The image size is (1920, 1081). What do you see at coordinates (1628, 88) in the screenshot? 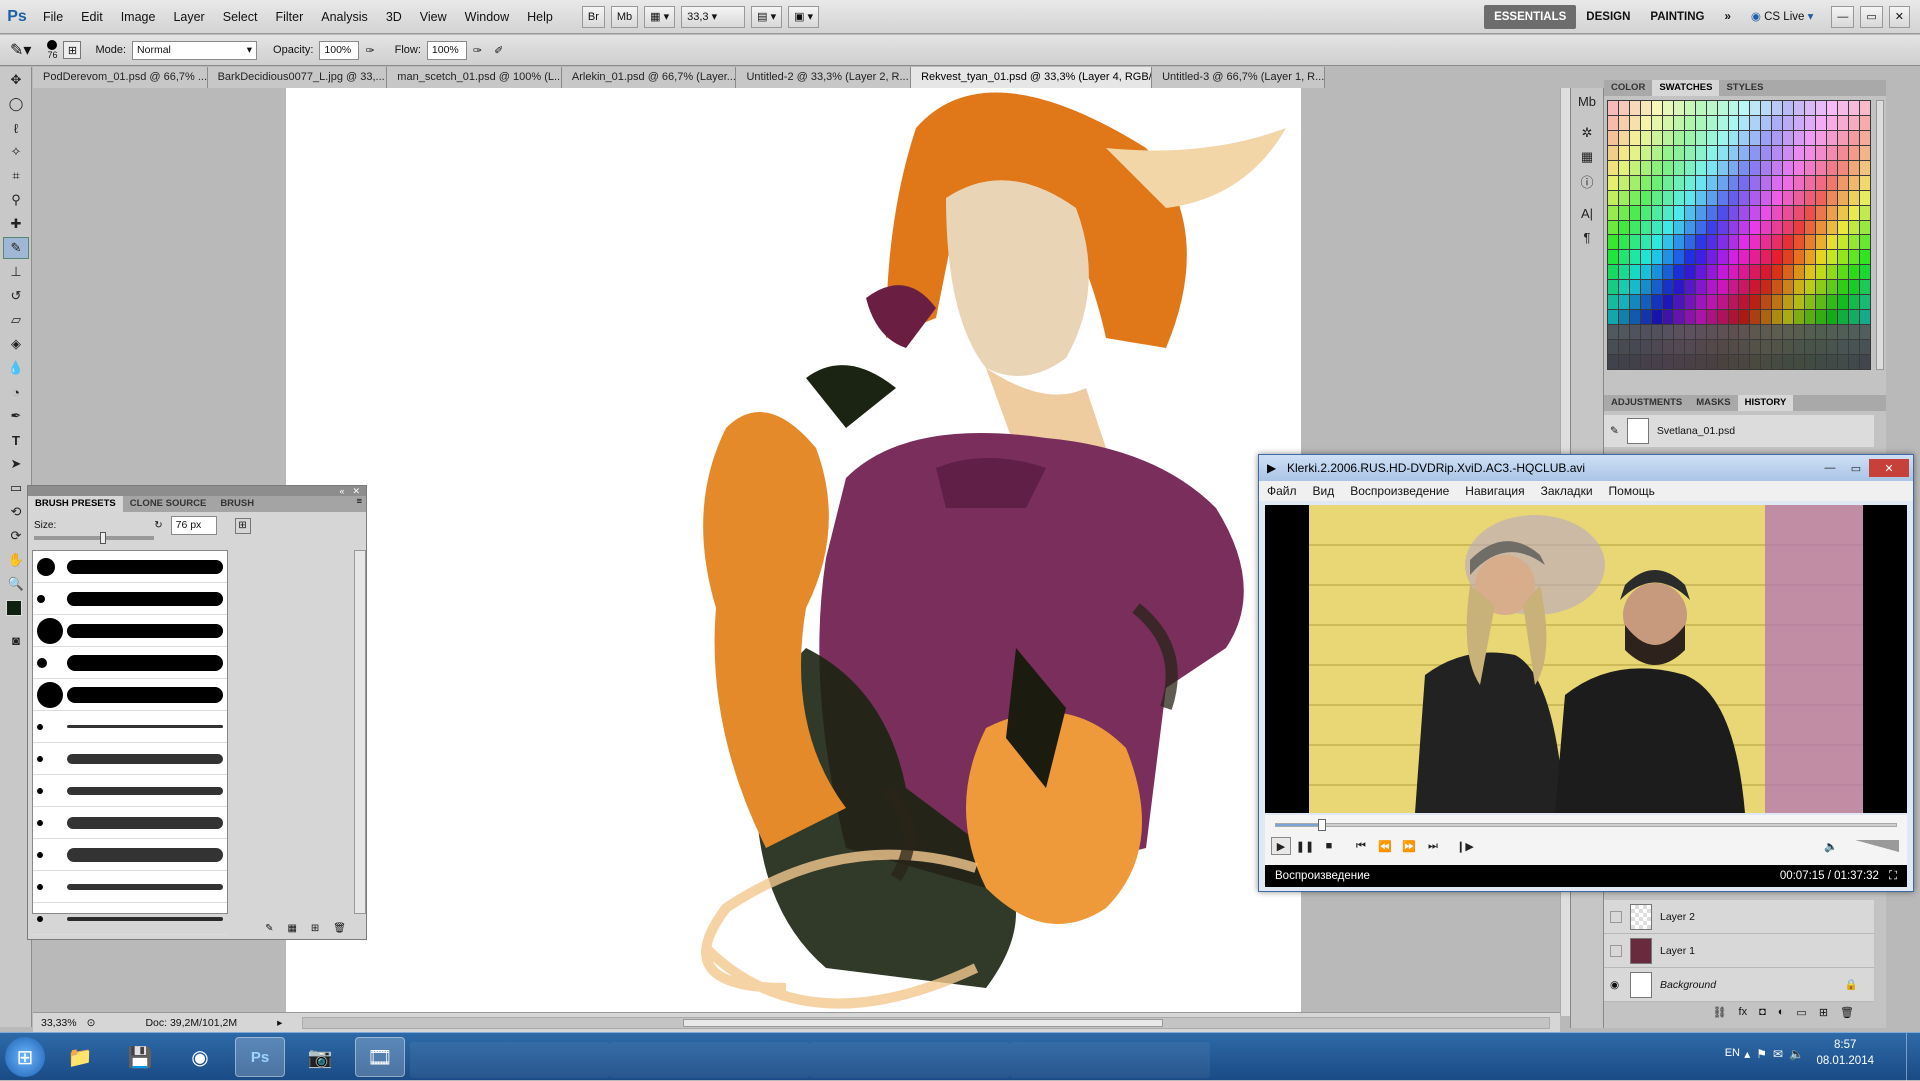
I see `tab-color: COLOR` at bounding box center [1628, 88].